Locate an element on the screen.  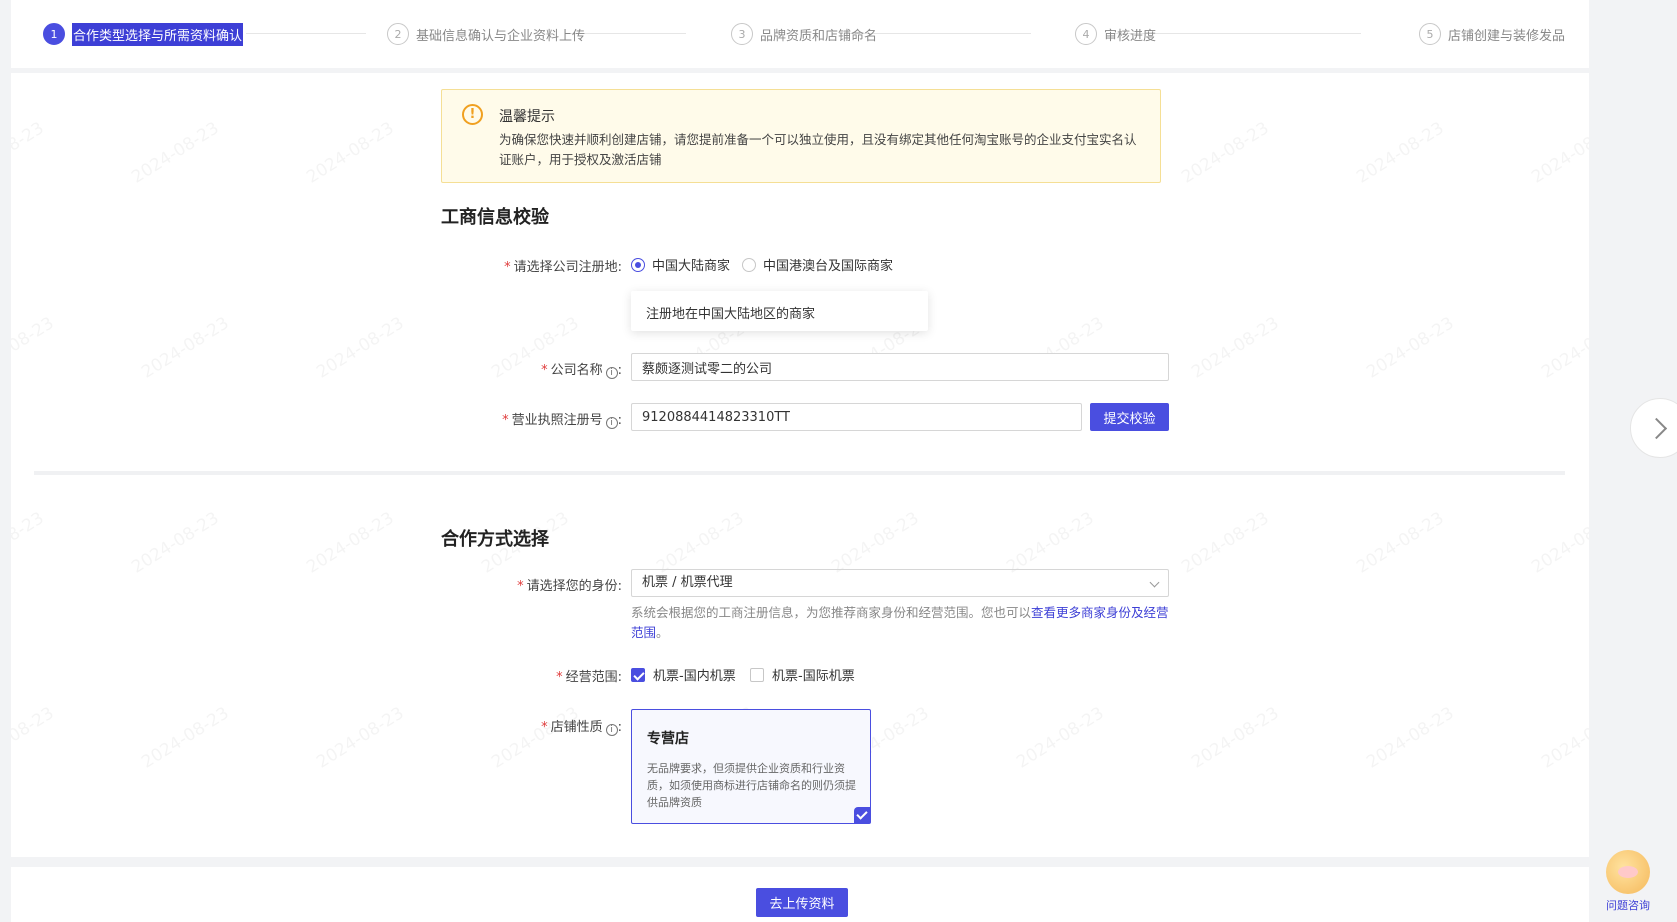
step-label: 合作类型选择与所需资料确认 is located at coordinates (158, 34).